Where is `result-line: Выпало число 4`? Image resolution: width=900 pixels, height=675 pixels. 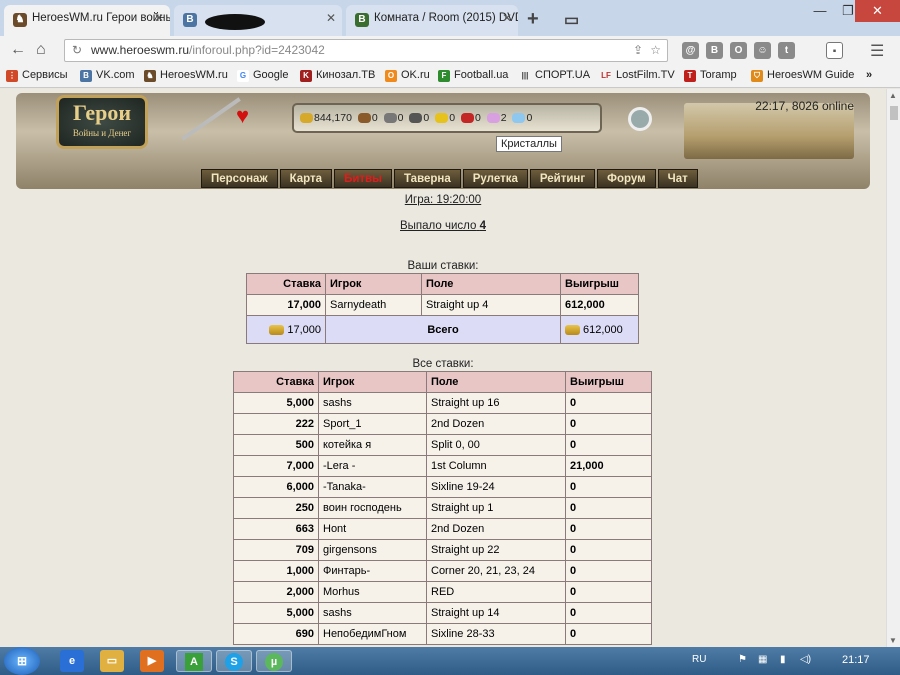 result-line: Выпало число 4 is located at coordinates (443, 226).